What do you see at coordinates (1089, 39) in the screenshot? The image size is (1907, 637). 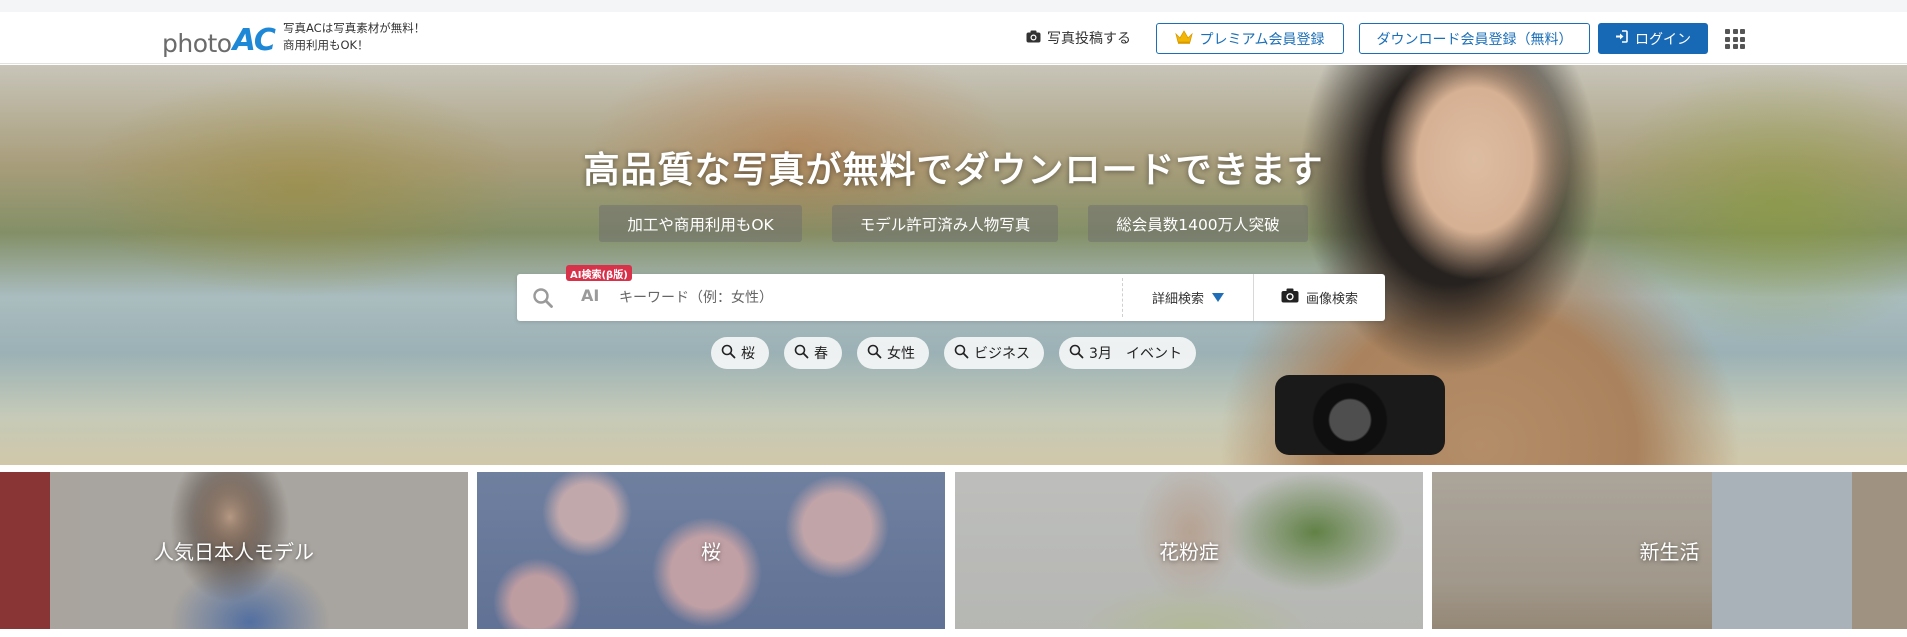 I see `post-photo-label: 写真投稿する` at bounding box center [1089, 39].